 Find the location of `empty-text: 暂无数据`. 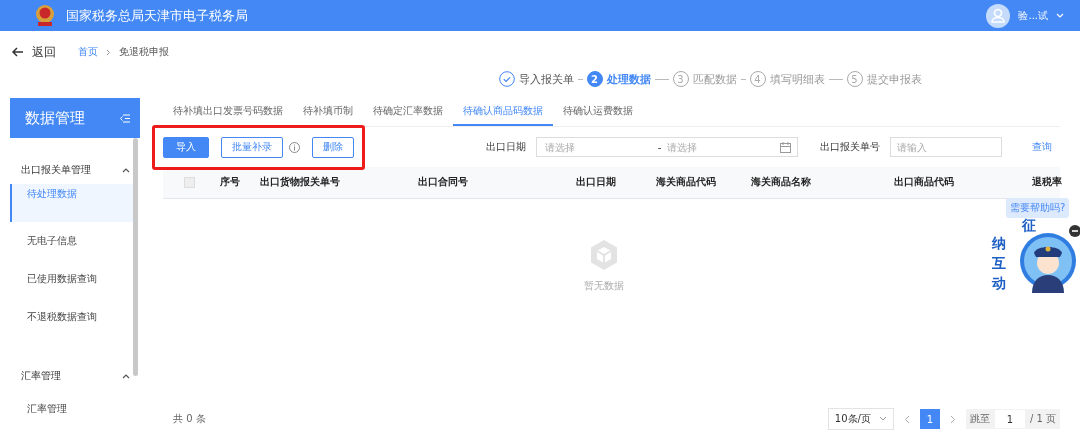

empty-text: 暂无数据 is located at coordinates (604, 286).